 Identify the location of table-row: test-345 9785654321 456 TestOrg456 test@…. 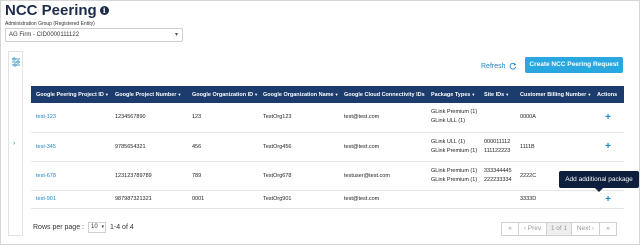
(327, 147).